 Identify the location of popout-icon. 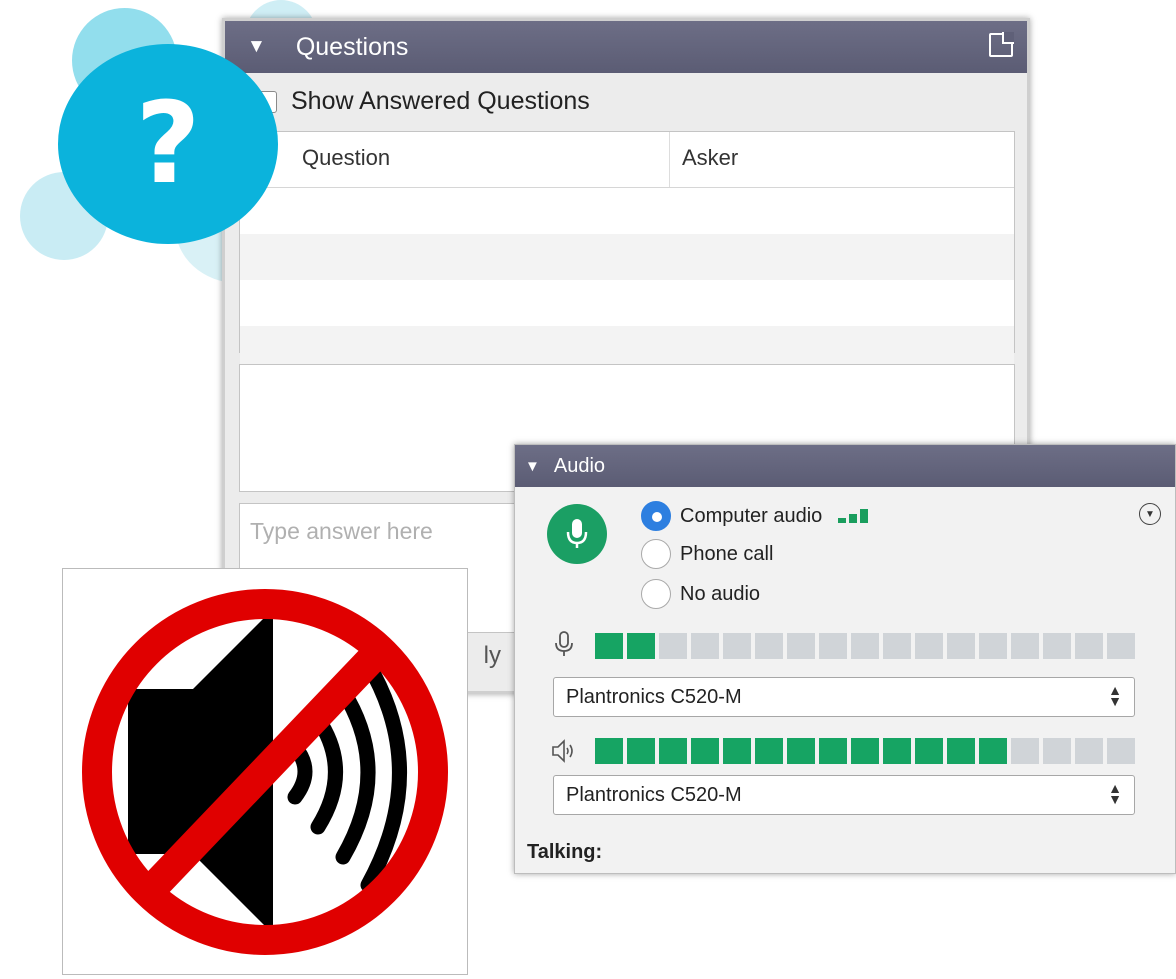
(1001, 44).